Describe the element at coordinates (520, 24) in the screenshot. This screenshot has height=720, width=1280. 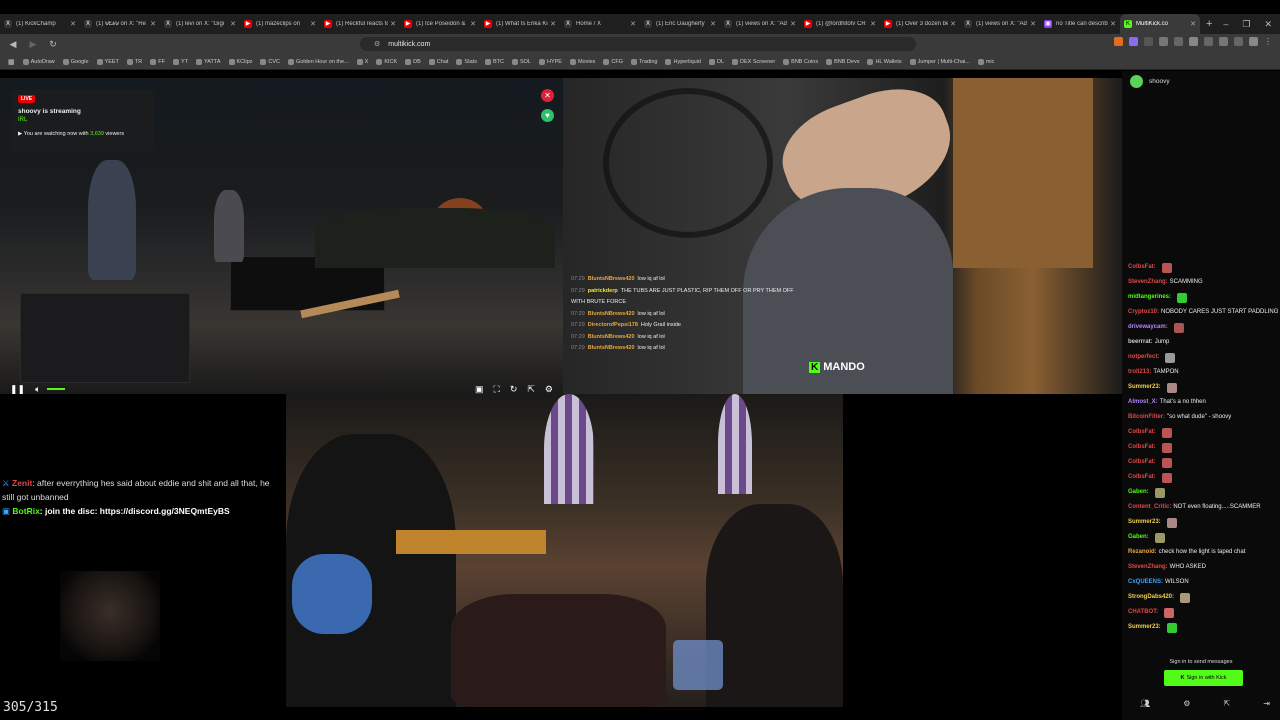
I see `browser-tab: ▶ (1) What Is Erika Kir ✕` at that location.